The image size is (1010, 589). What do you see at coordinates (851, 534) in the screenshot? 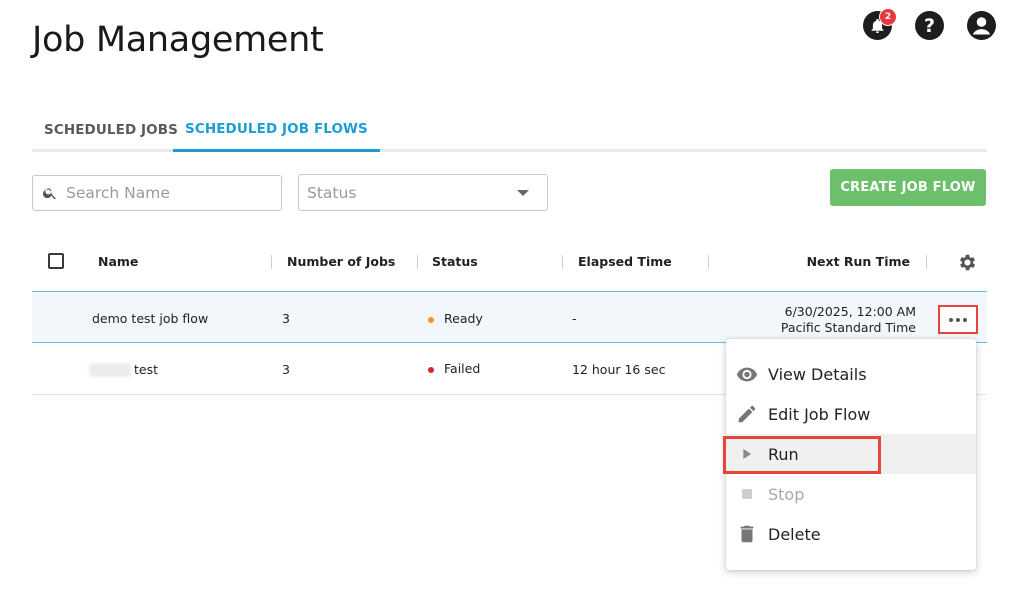
I see `menu-item-delete: Delete` at bounding box center [851, 534].